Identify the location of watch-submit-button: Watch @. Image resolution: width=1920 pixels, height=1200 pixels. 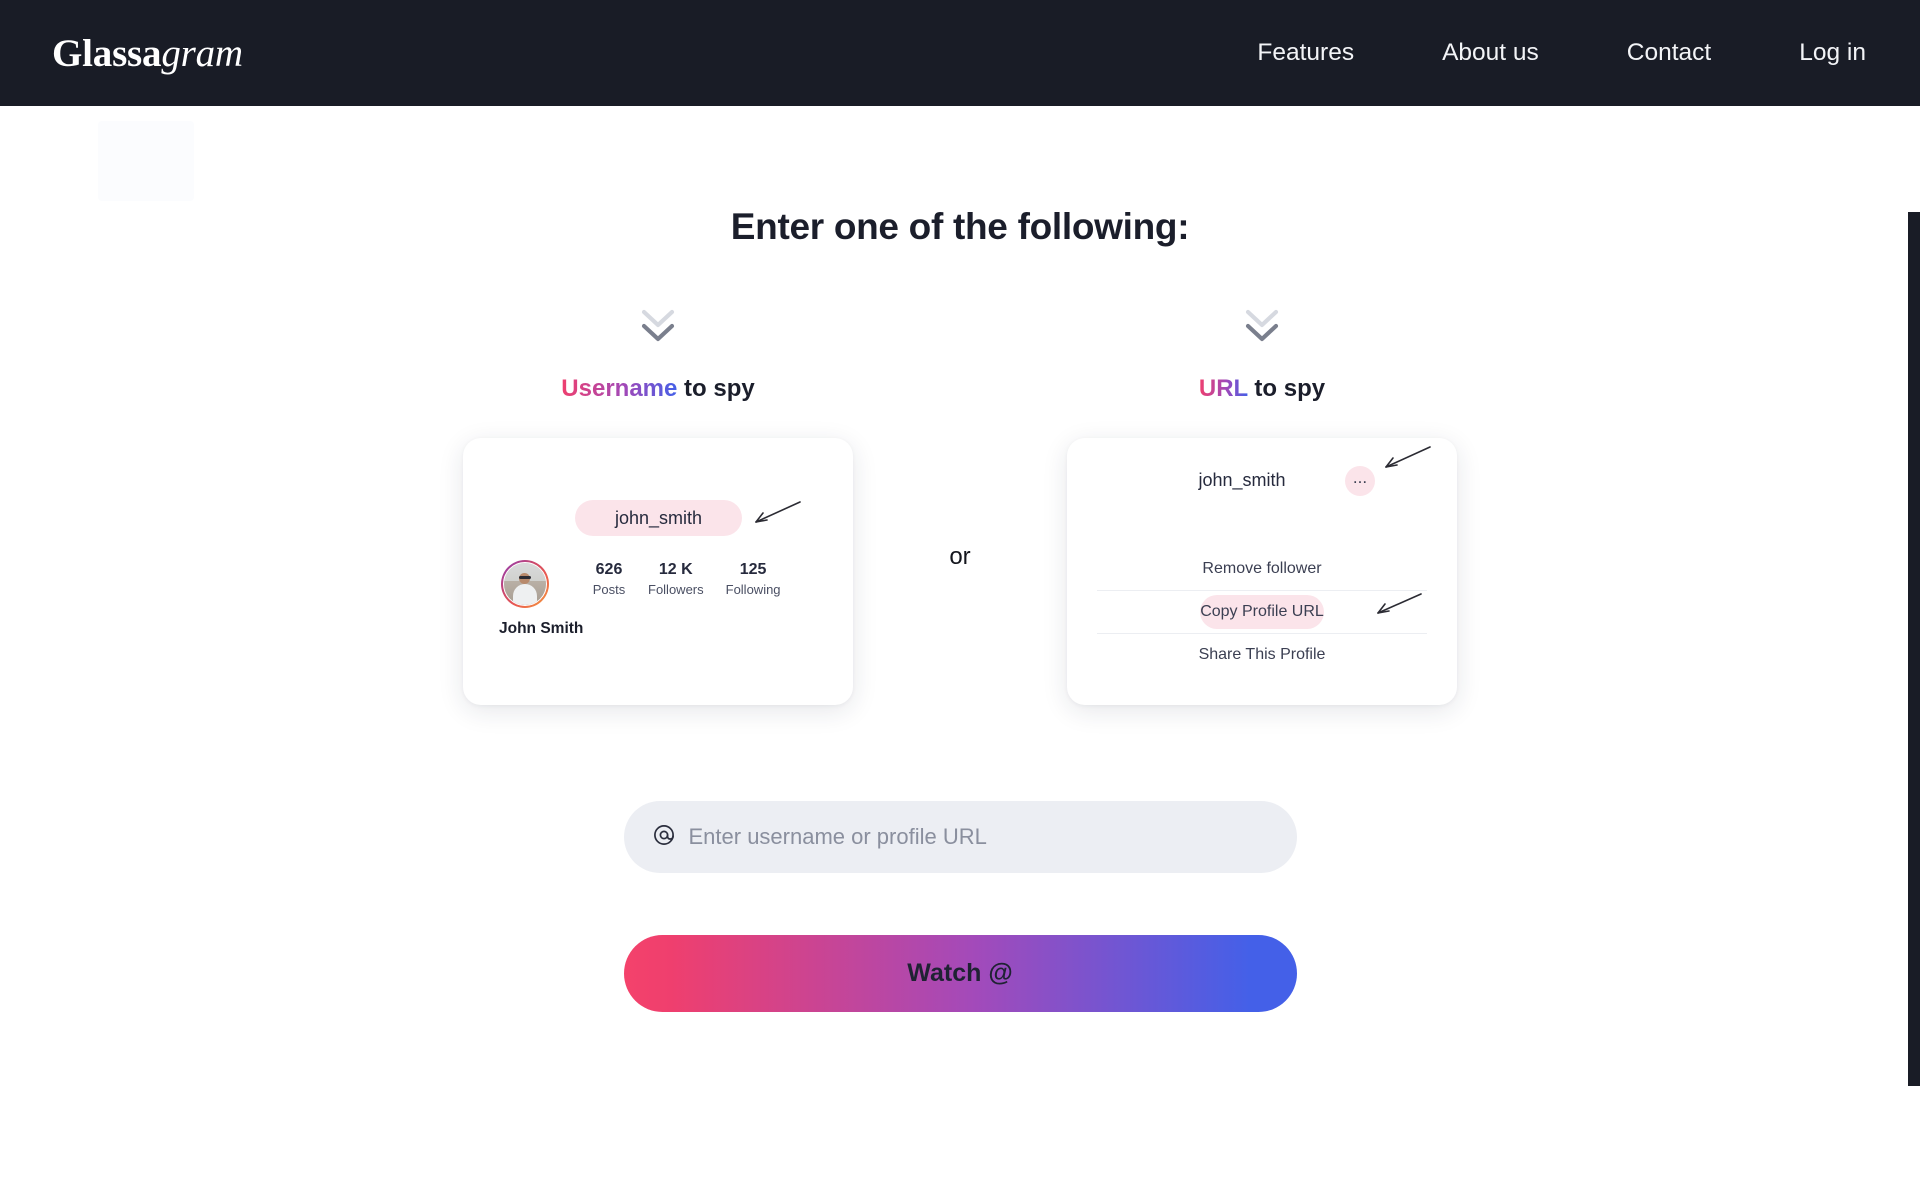
(960, 973).